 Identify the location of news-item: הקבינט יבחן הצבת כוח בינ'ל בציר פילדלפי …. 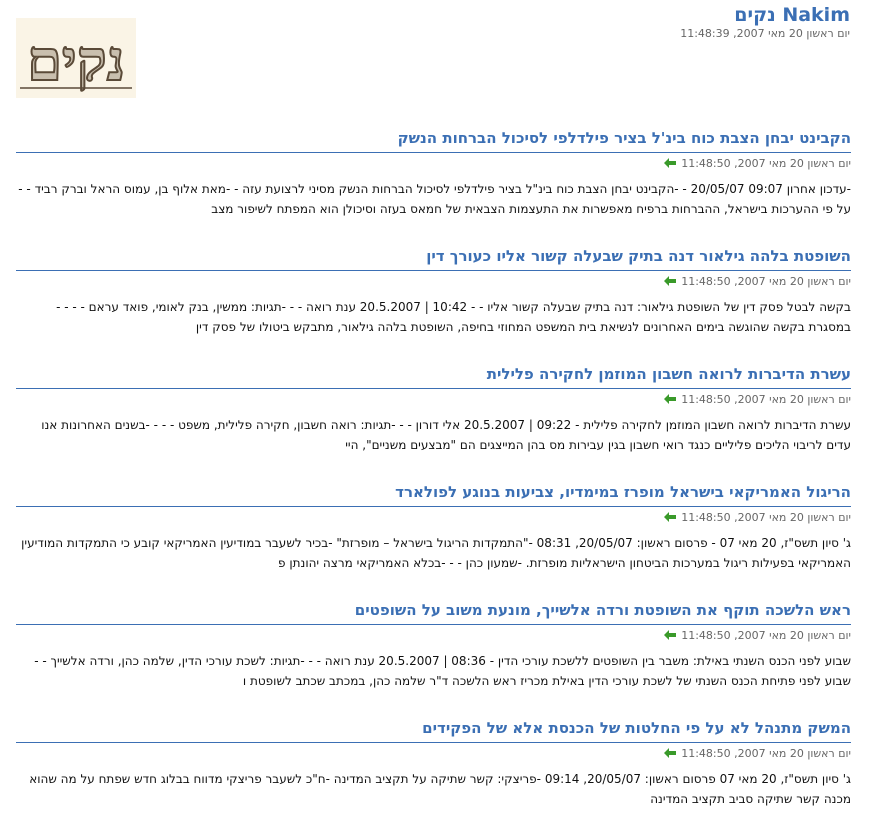
(433, 183).